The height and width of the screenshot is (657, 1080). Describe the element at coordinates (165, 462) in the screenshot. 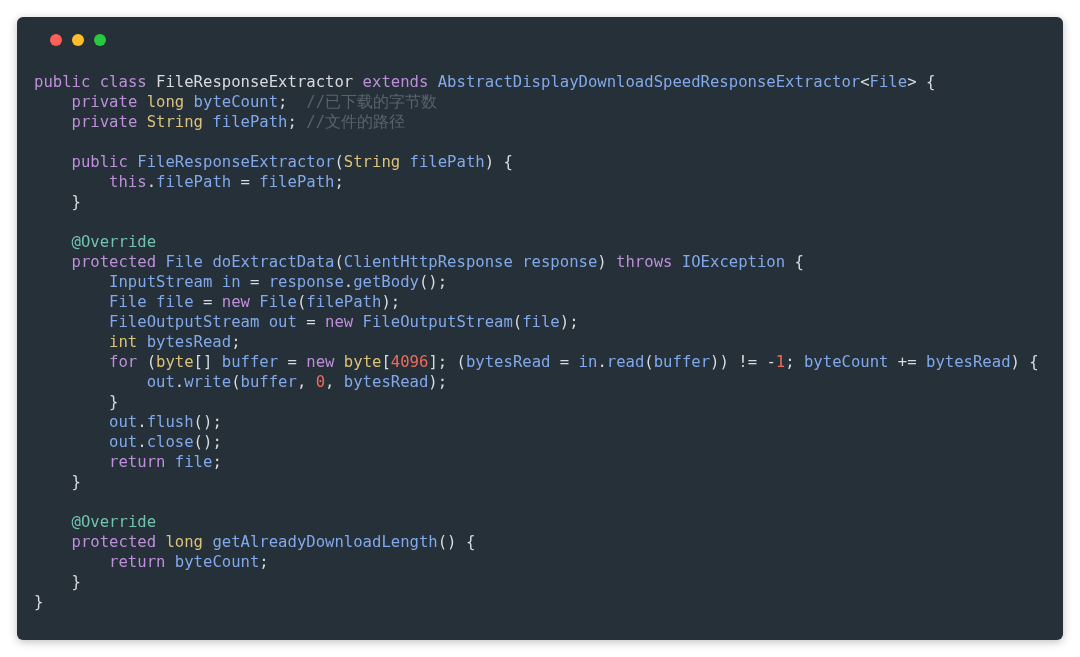

I see `code-line: return file;` at that location.